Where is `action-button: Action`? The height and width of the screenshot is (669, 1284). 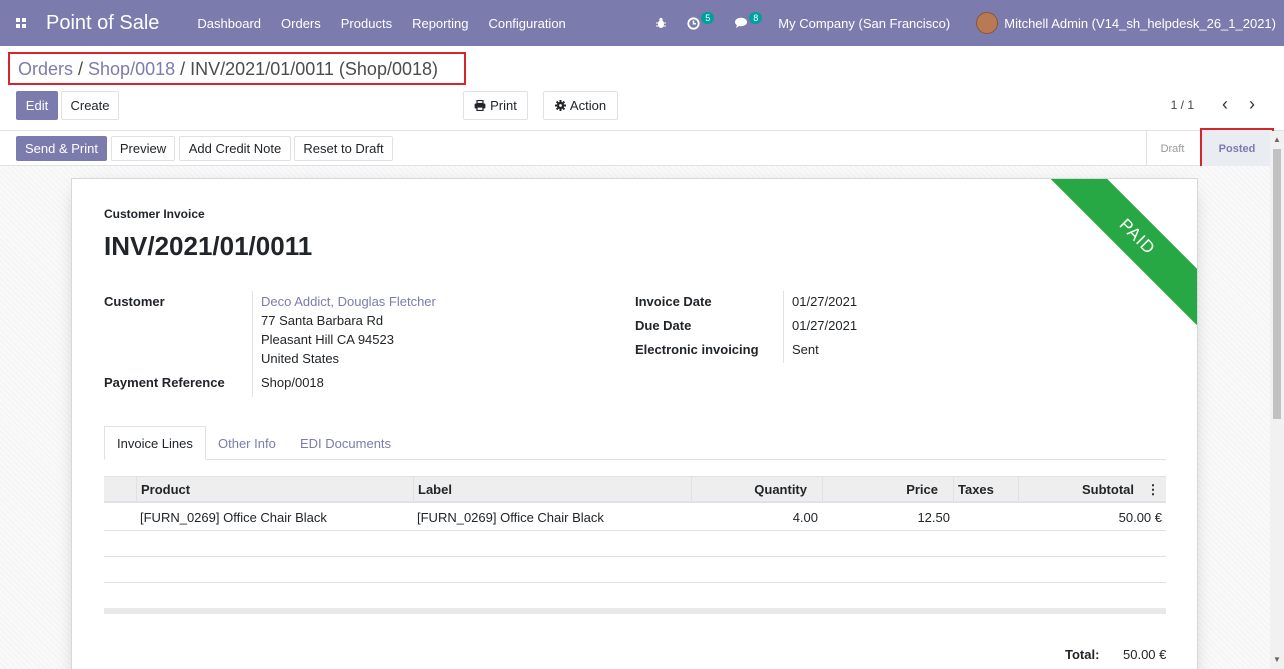 action-button: Action is located at coordinates (580, 105).